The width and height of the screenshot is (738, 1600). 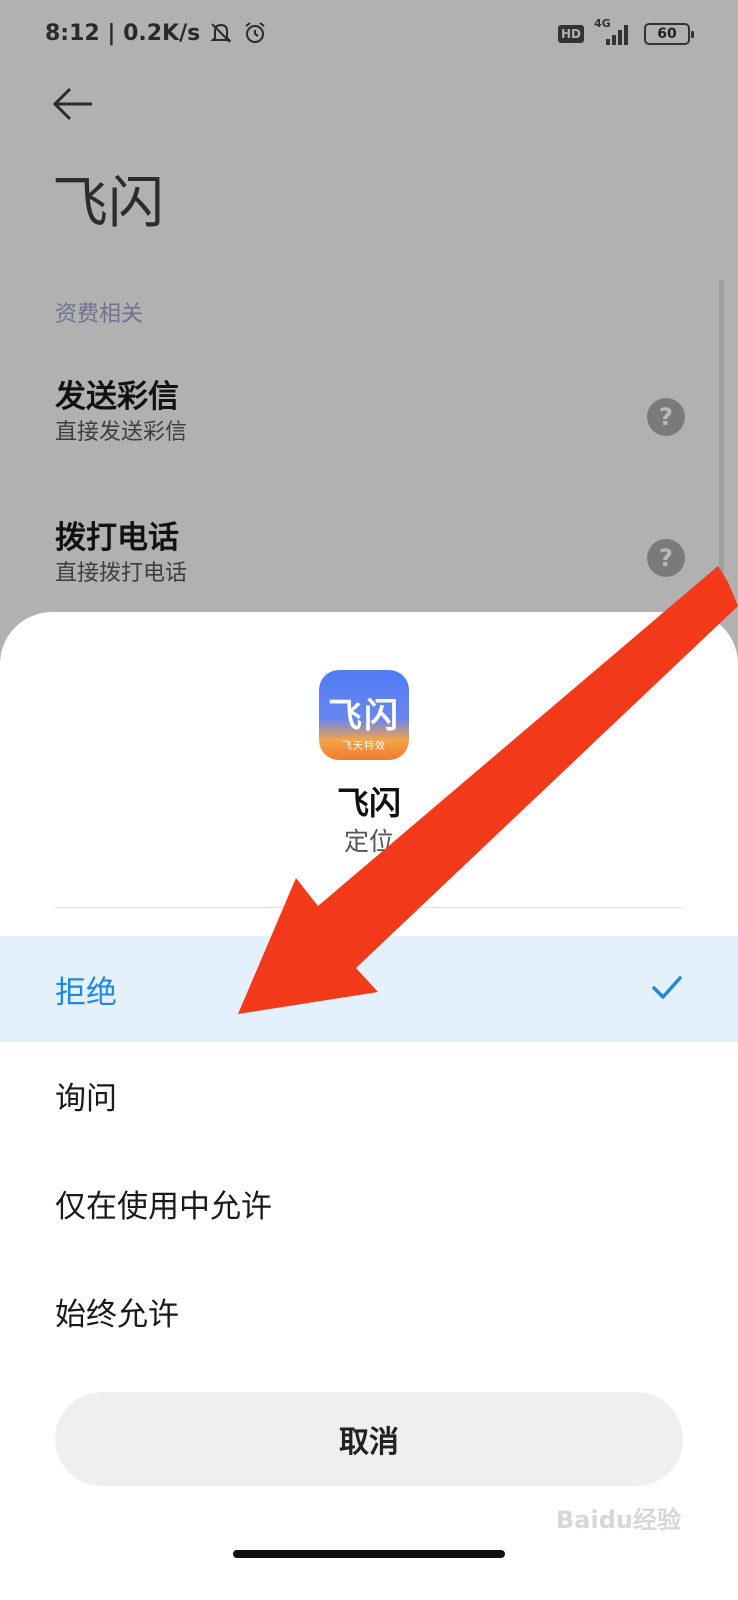 I want to click on app-icon-logo-text: 飞闪, so click(x=364, y=716).